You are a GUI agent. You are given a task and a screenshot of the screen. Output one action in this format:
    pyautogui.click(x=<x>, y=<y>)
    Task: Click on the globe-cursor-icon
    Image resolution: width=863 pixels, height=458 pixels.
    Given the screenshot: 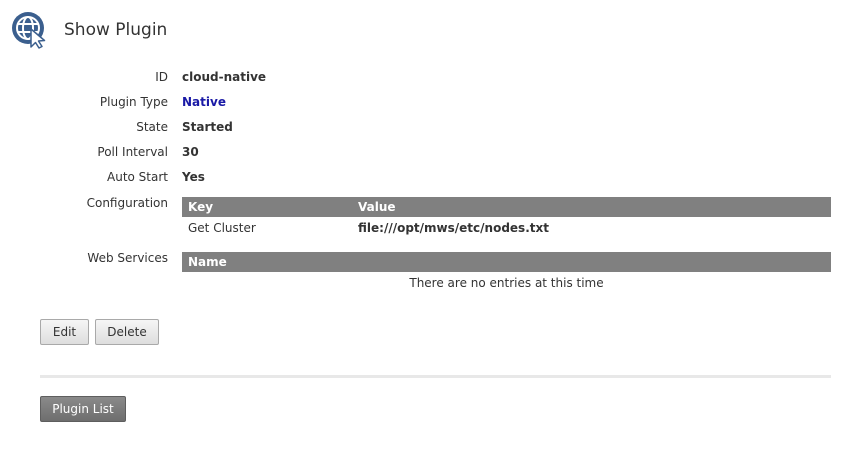 What is the action you would take?
    pyautogui.click(x=29, y=30)
    